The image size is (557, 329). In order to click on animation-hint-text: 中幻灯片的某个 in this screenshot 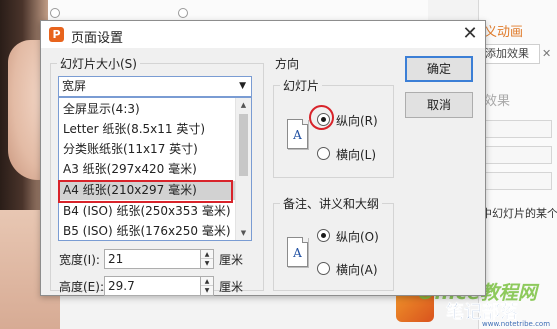, I will do `click(519, 213)`.